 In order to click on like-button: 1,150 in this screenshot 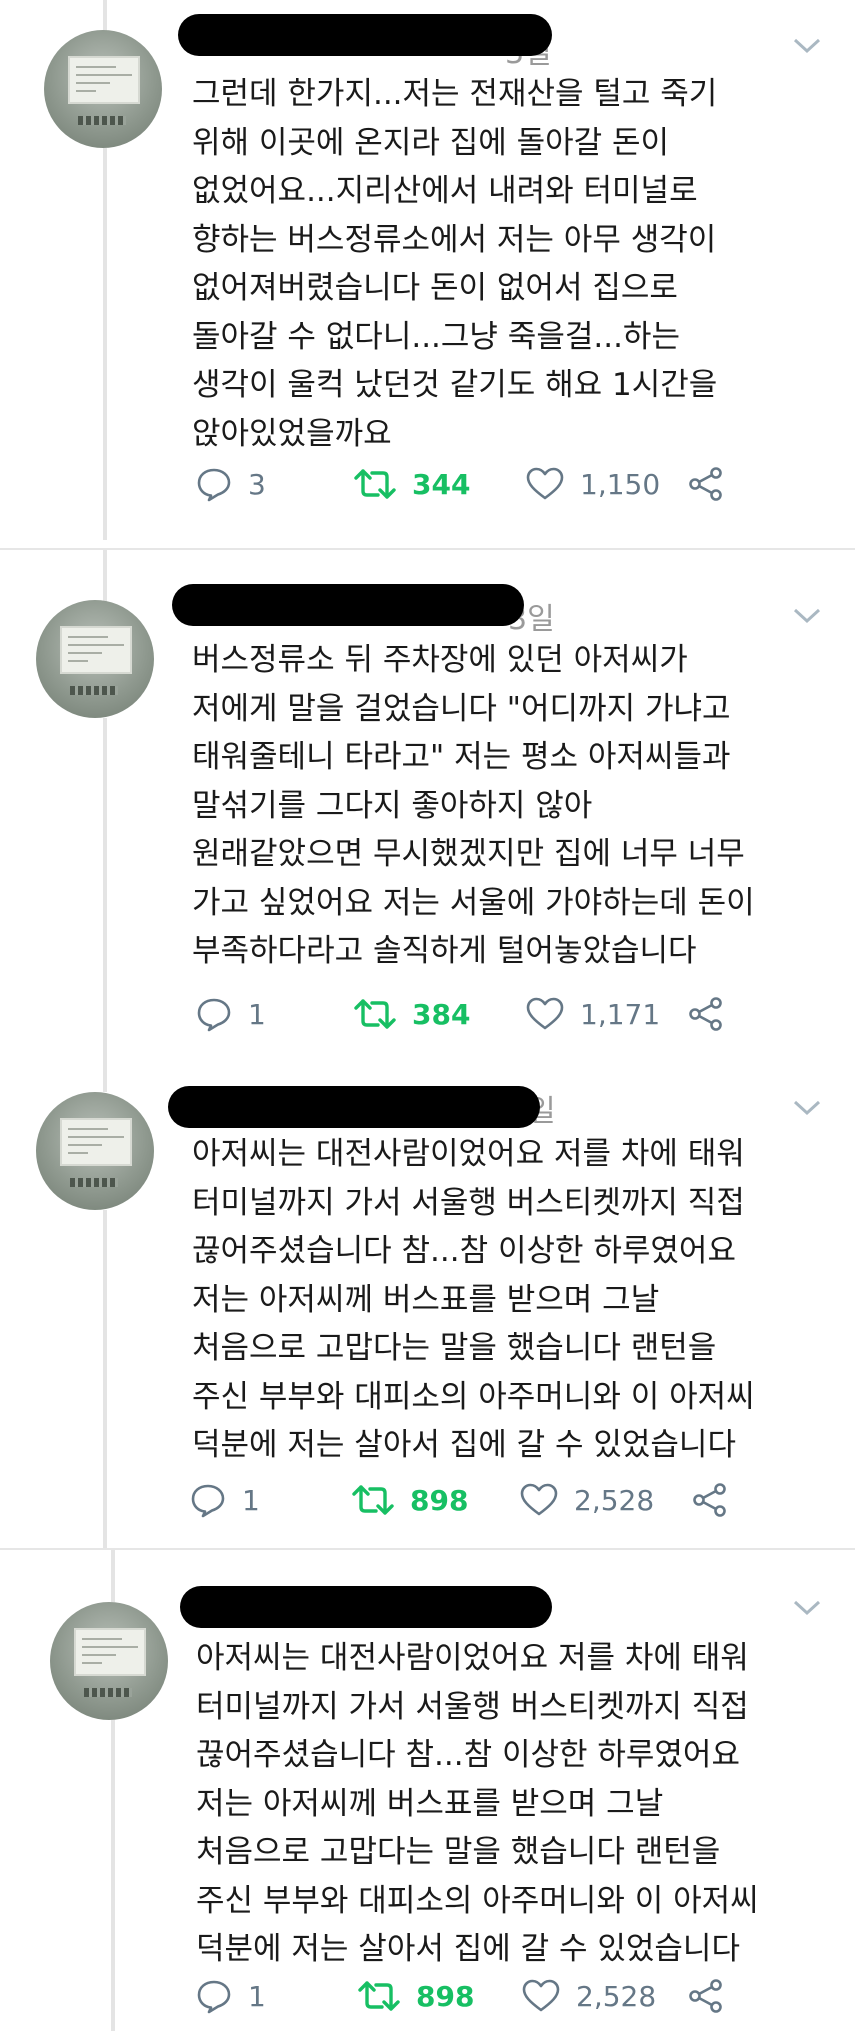, I will do `click(593, 484)`.